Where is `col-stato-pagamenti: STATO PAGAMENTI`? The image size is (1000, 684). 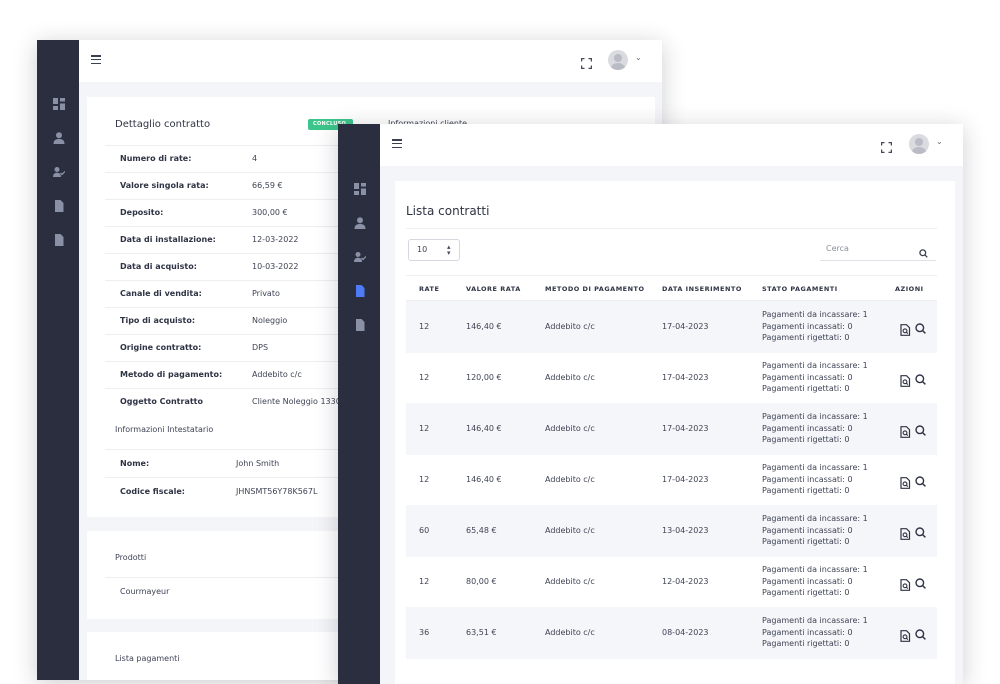
col-stato-pagamenti: STATO PAGAMENTI is located at coordinates (800, 289).